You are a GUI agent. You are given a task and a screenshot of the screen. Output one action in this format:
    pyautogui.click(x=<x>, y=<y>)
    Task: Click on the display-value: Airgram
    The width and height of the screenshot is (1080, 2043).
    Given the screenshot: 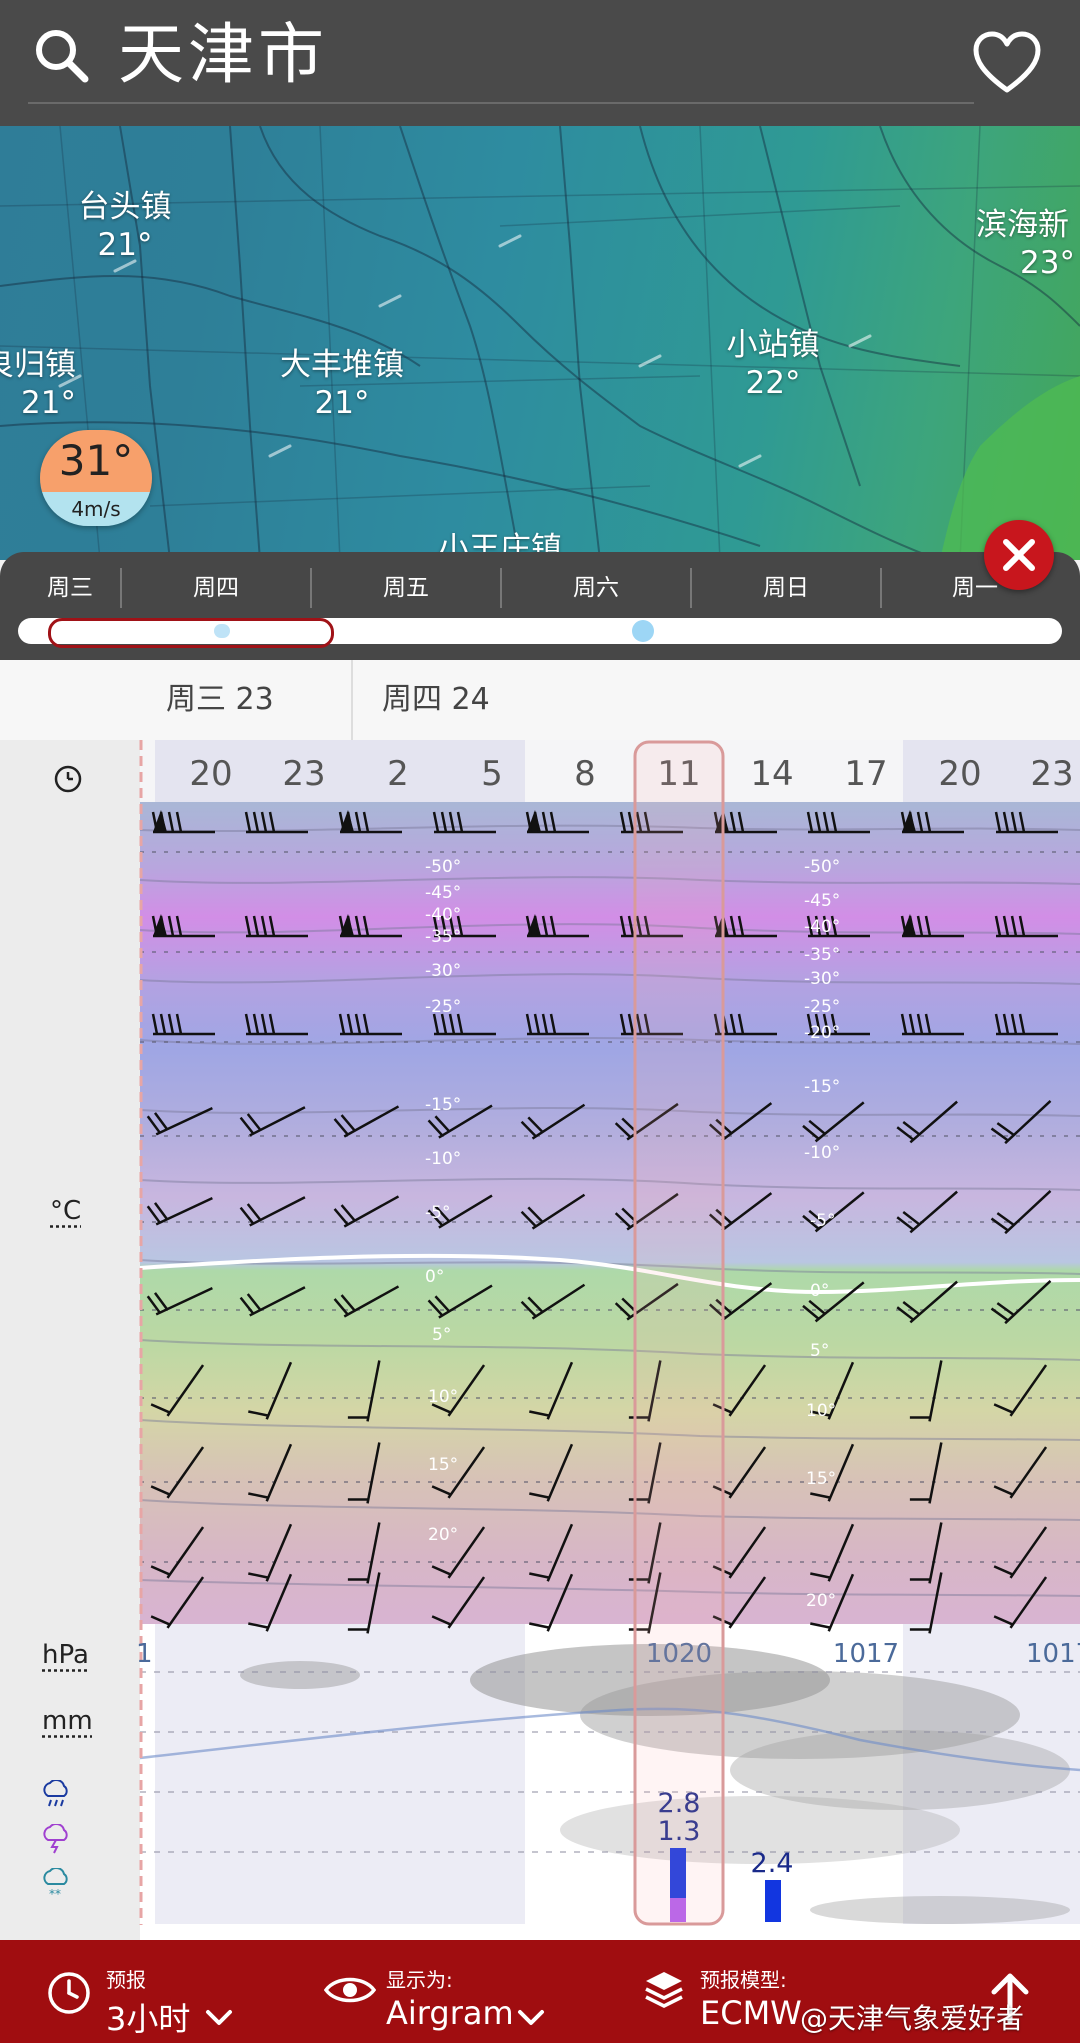 What is the action you would take?
    pyautogui.click(x=450, y=2013)
    